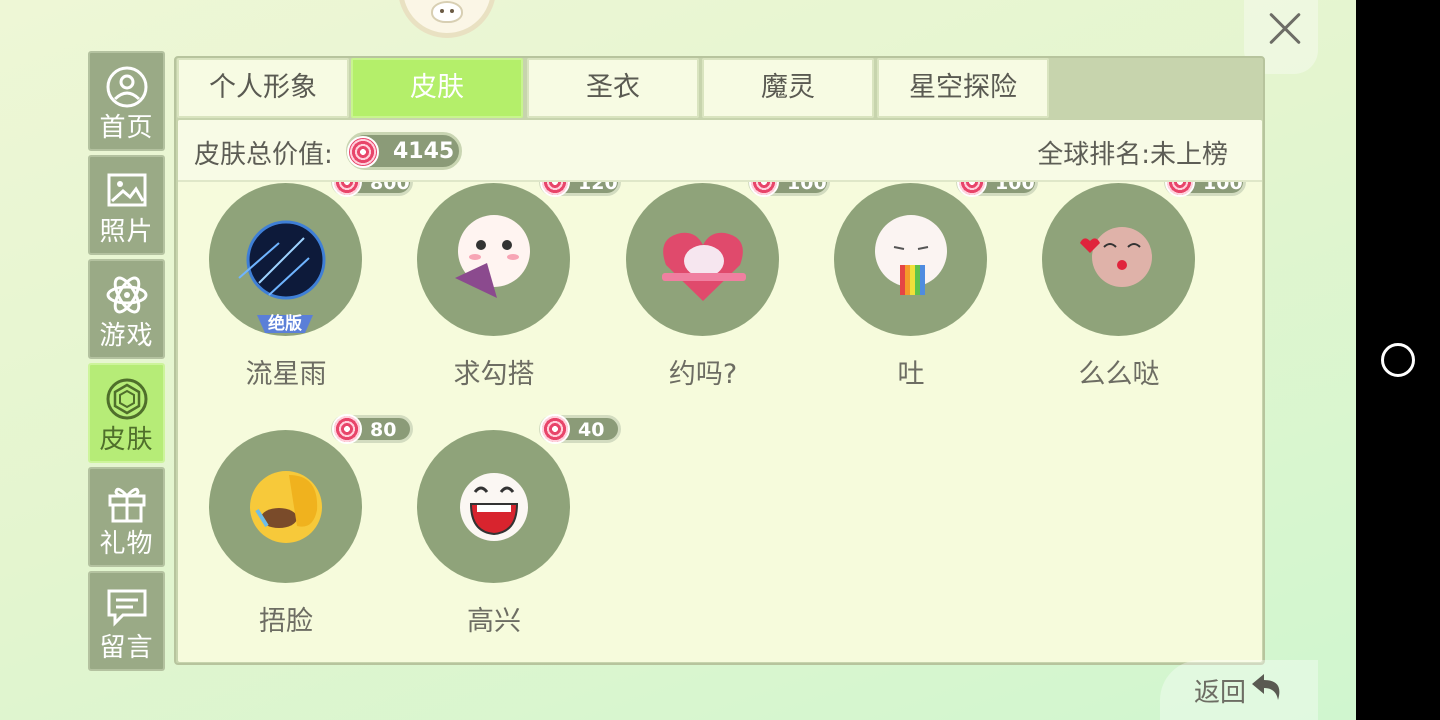 The image size is (1440, 720). Describe the element at coordinates (286, 621) in the screenshot. I see `skin-name: 捂脸` at that location.